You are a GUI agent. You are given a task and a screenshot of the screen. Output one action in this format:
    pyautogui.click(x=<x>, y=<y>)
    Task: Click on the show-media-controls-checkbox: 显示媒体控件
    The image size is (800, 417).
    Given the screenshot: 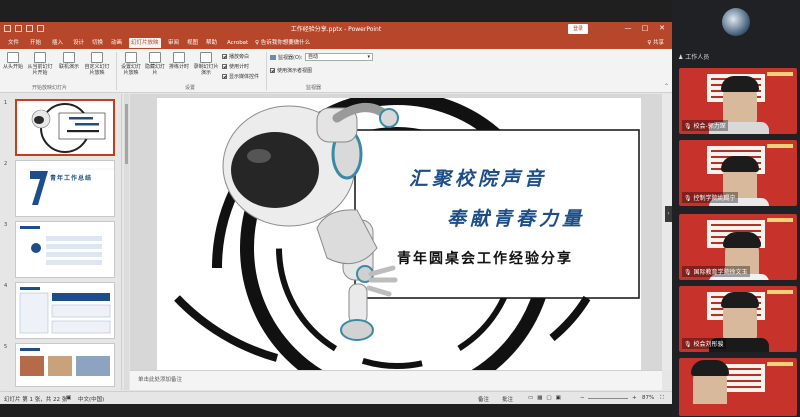 What is the action you would take?
    pyautogui.click(x=240, y=76)
    